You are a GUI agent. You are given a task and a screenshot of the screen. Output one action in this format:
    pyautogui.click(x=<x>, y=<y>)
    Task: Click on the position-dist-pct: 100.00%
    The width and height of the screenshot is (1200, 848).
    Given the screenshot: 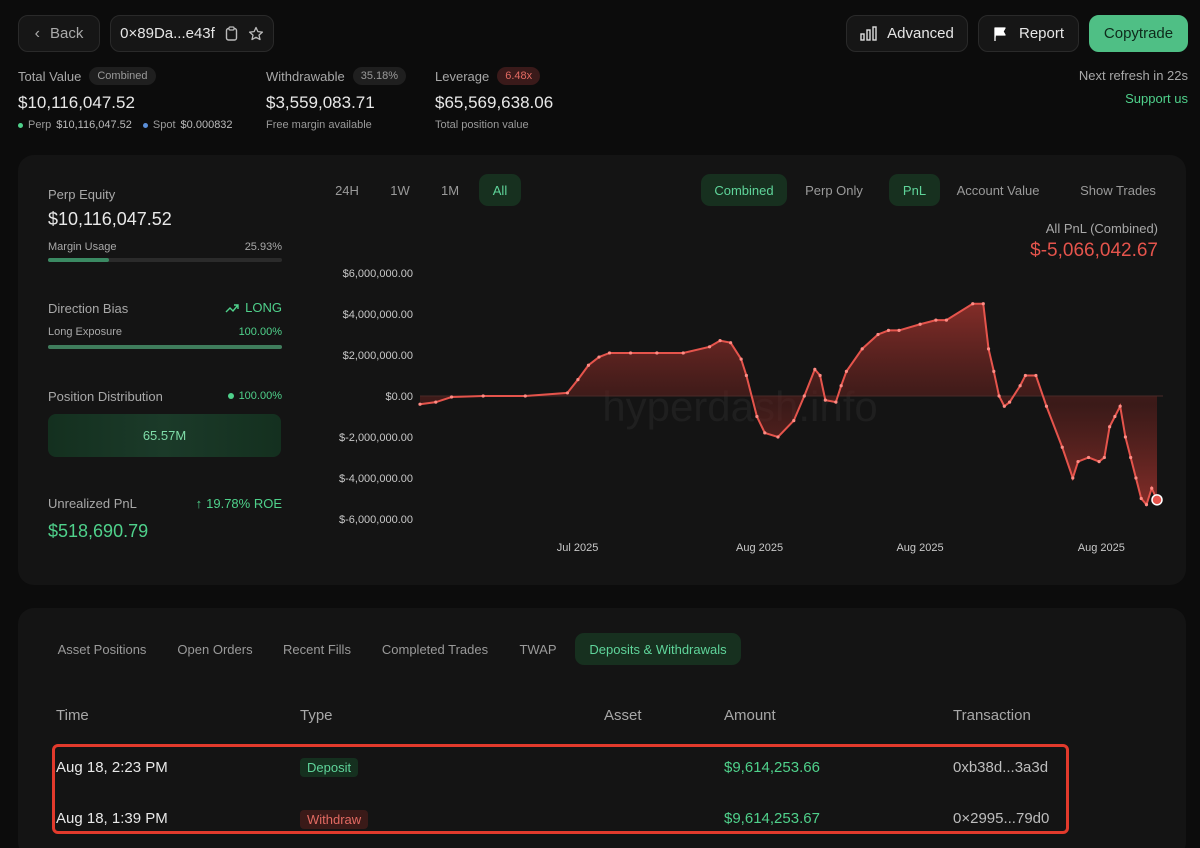 What is the action you would take?
    pyautogui.click(x=260, y=396)
    